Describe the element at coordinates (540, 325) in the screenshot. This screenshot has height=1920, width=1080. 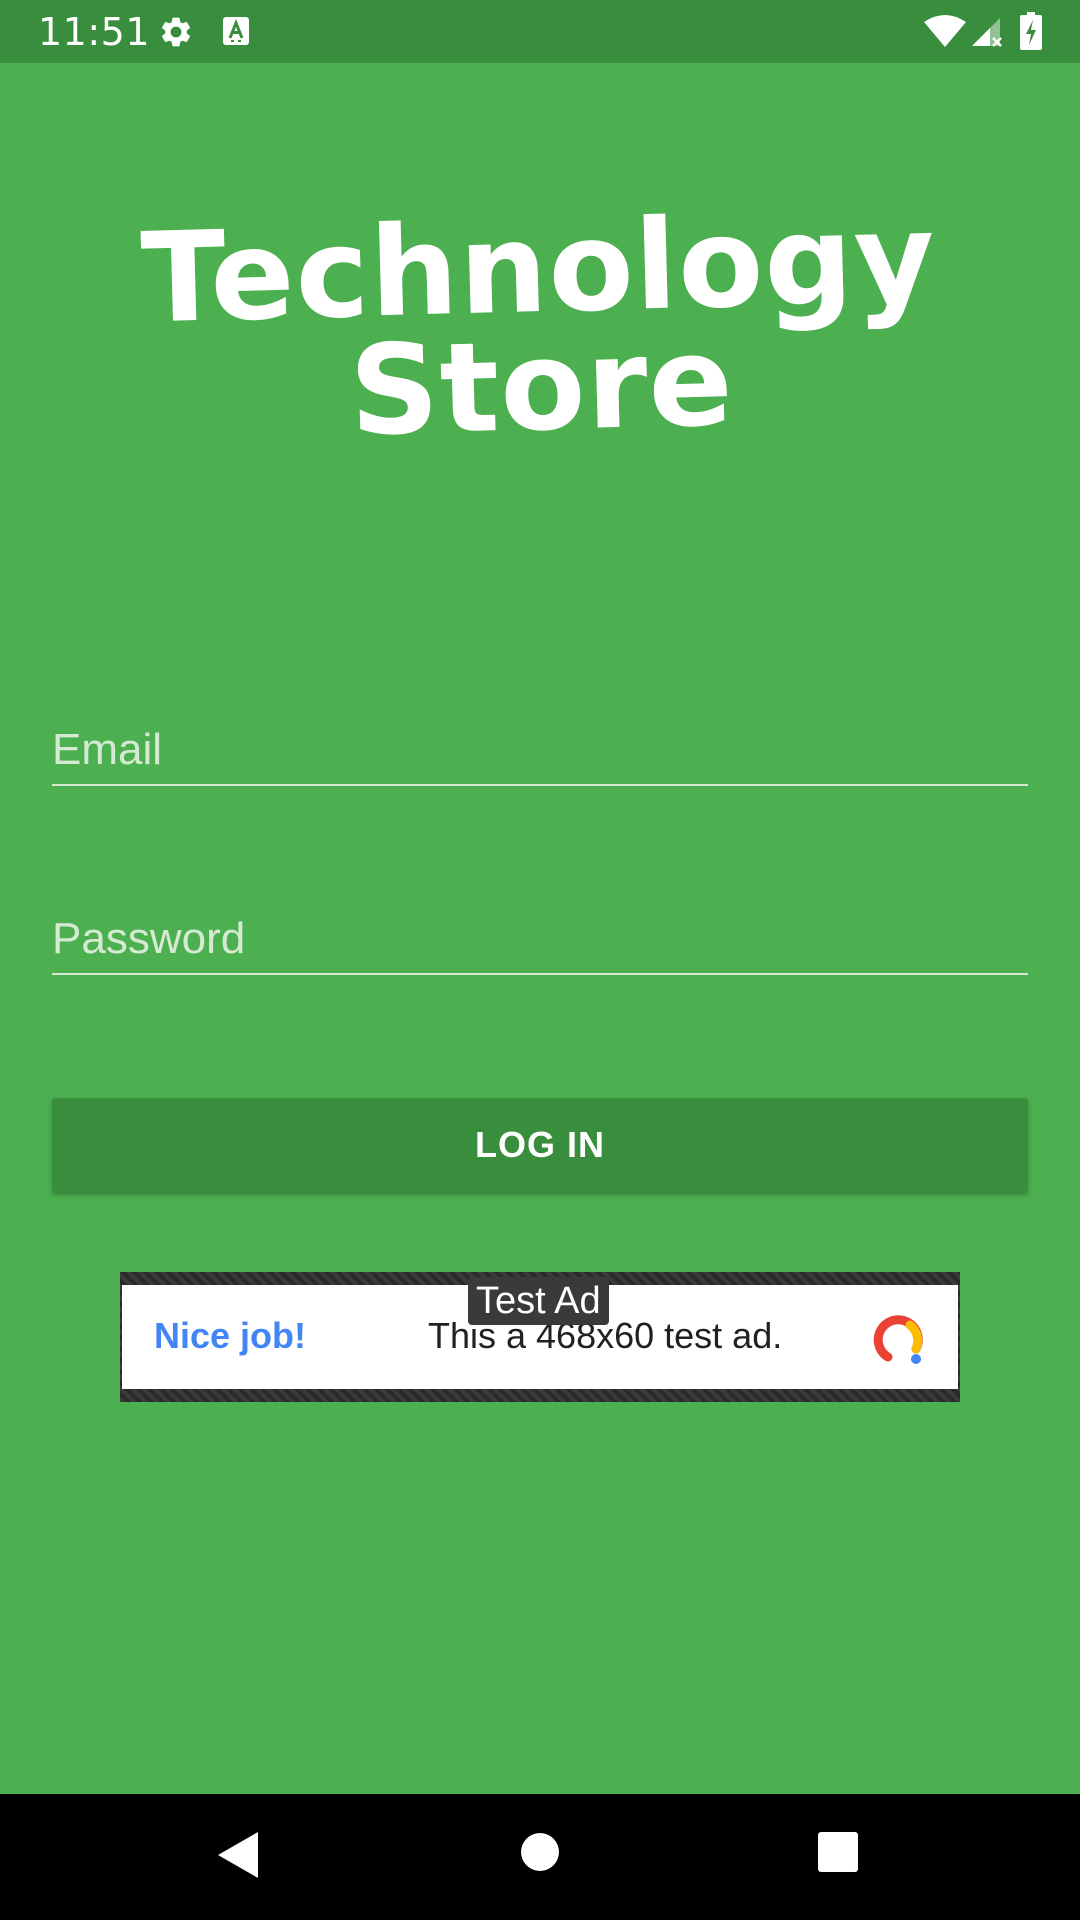
I see `app-title: Technology Store` at that location.